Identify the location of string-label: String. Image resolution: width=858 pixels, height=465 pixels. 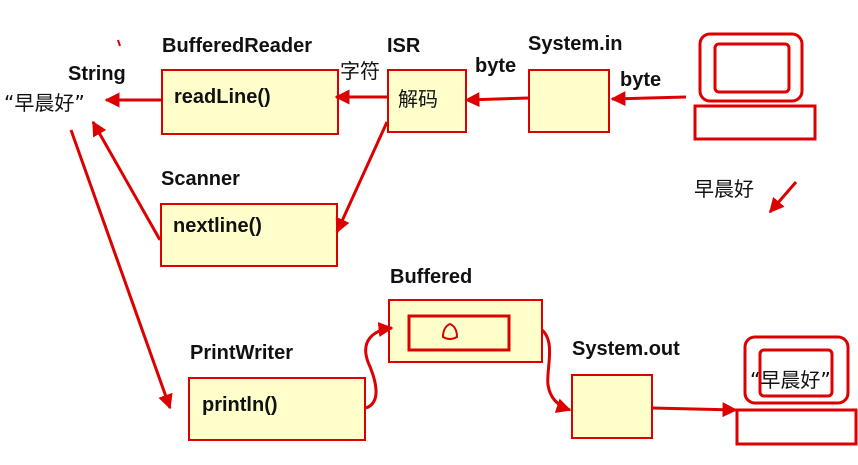
(97, 74).